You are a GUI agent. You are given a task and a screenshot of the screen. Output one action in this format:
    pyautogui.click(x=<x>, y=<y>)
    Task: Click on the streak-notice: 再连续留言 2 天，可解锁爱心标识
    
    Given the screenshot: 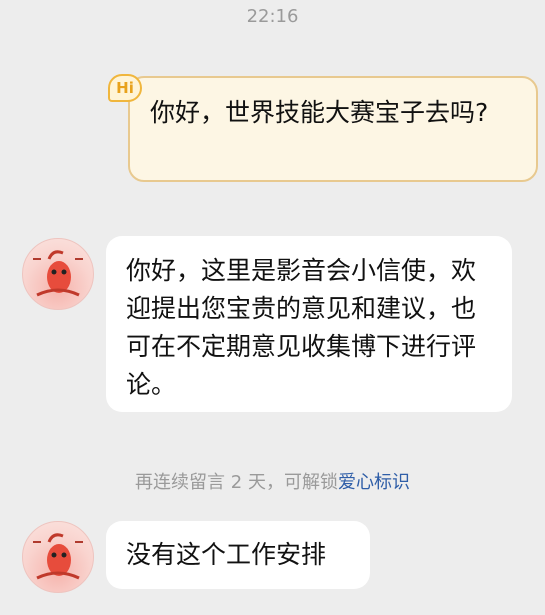 What is the action you would take?
    pyautogui.click(x=272, y=481)
    